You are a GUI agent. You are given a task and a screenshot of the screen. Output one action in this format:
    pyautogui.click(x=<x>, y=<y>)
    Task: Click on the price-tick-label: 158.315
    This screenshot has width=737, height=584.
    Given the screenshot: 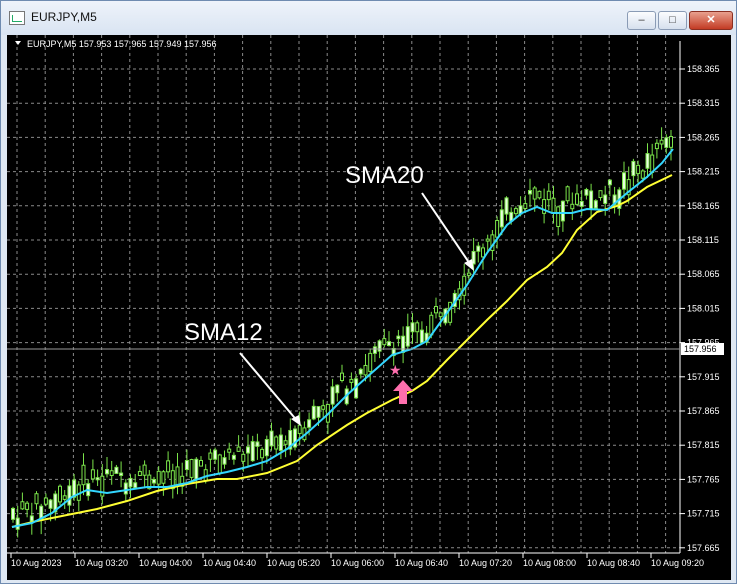 What is the action you would take?
    pyautogui.click(x=703, y=103)
    